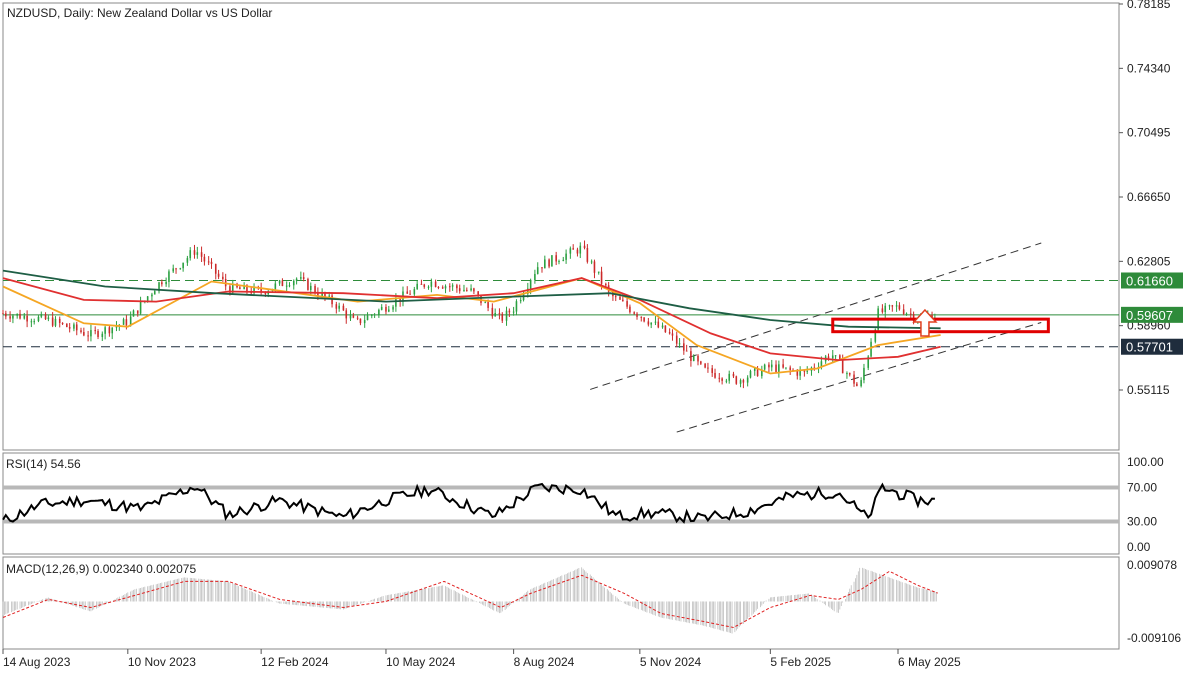  What do you see at coordinates (295, 662) in the screenshot?
I see `x-tick-label: 12 Feb 2024` at bounding box center [295, 662].